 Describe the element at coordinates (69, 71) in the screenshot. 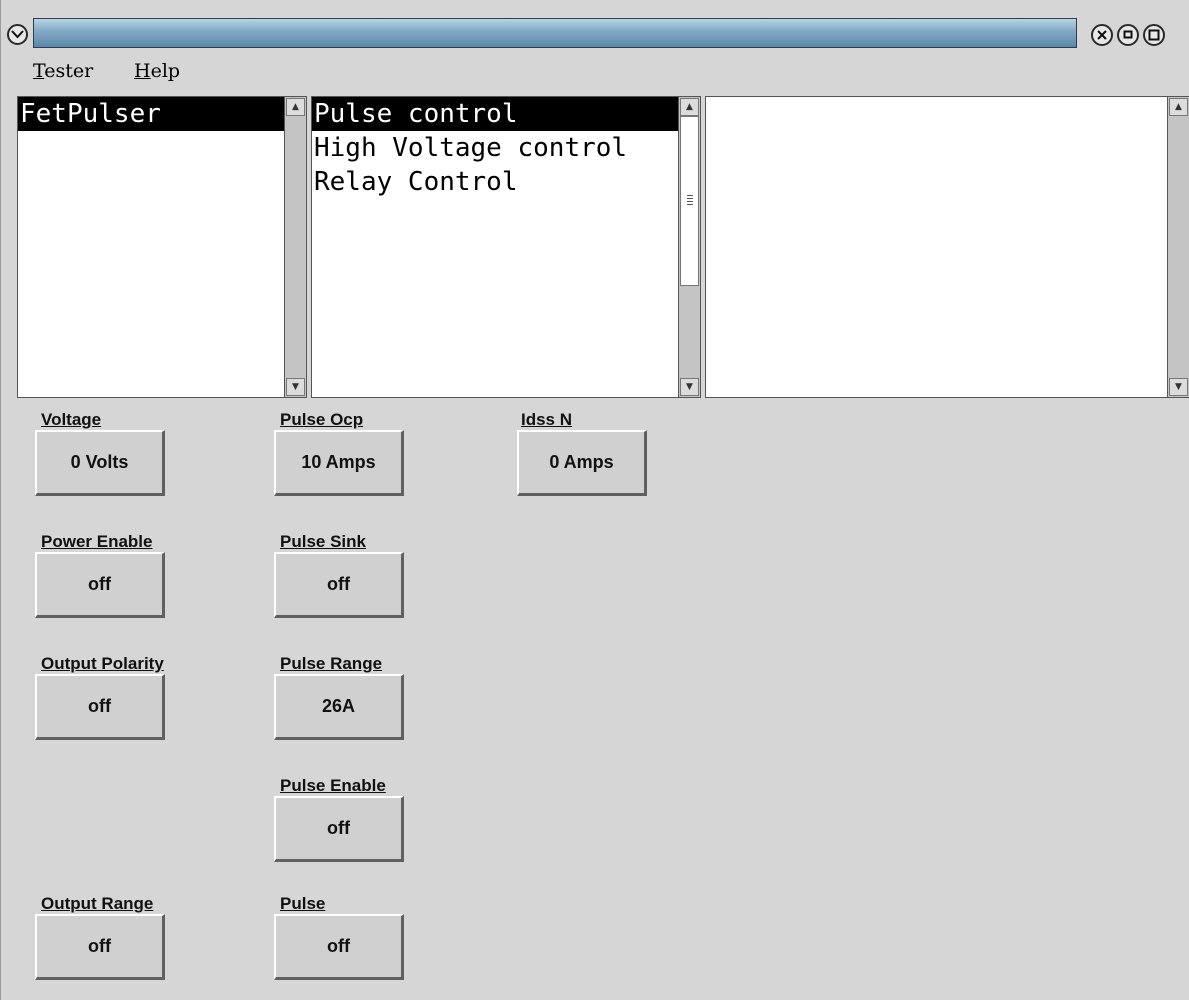

I see `menu-tester-label: ester` at that location.